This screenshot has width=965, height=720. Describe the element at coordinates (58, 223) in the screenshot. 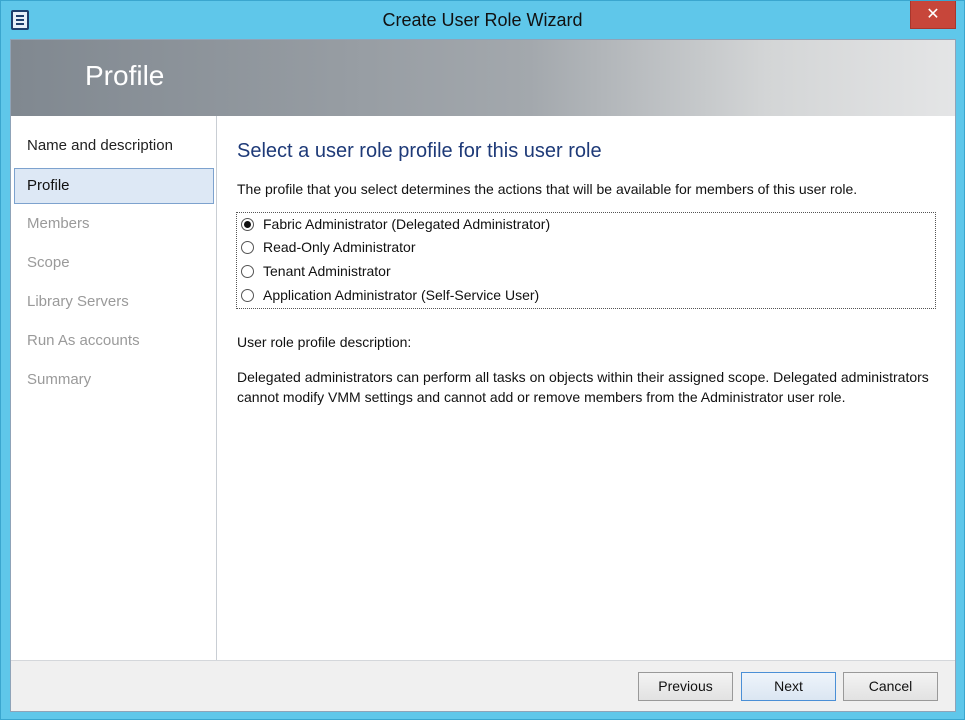

I see `nav-step-members: Members` at that location.